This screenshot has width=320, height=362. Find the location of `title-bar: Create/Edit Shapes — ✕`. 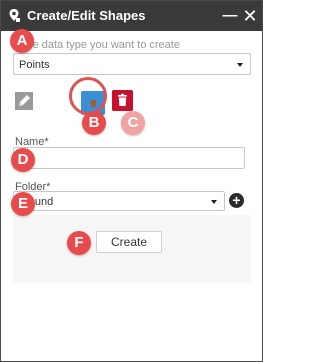

title-bar: Create/Edit Shapes — ✕ is located at coordinates (131, 16).